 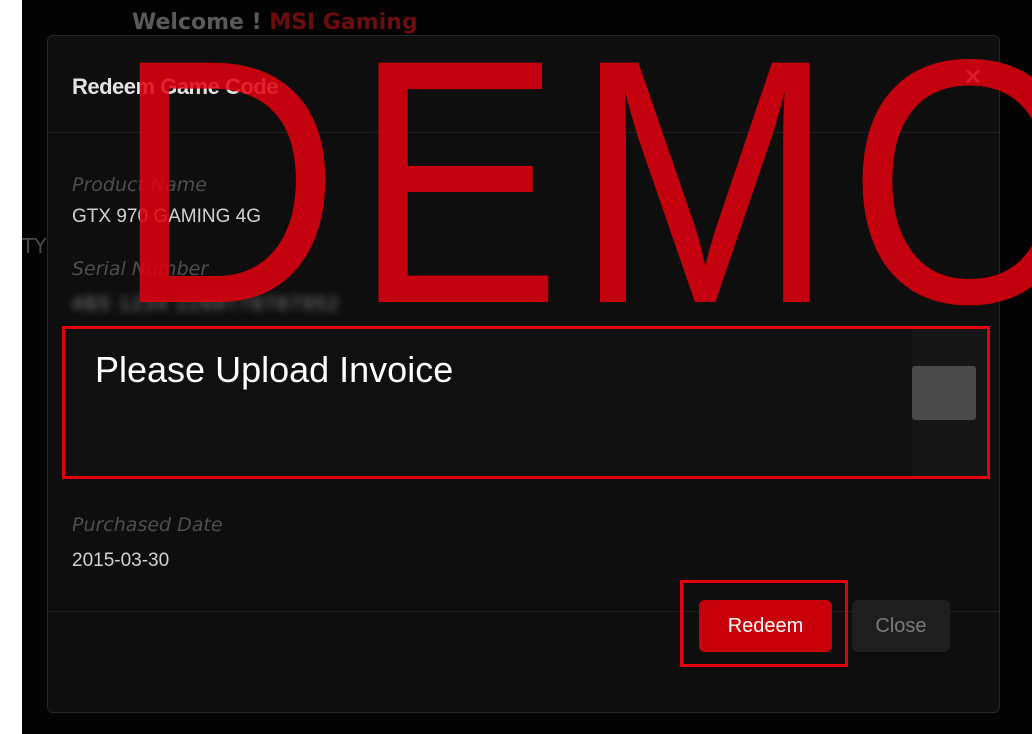 What do you see at coordinates (175, 86) in the screenshot?
I see `modal-title: Redeem Game Code` at bounding box center [175, 86].